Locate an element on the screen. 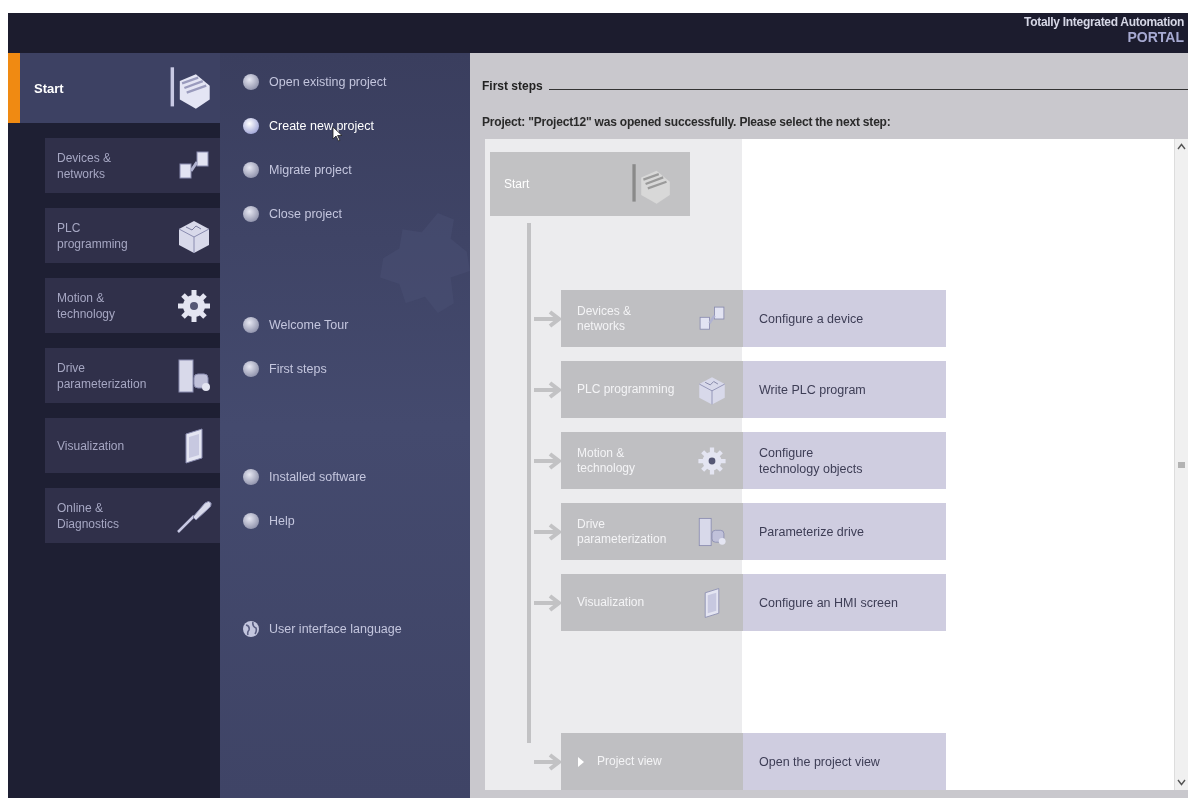 The height and width of the screenshot is (798, 1188). action-link: First steps is located at coordinates (284, 369).